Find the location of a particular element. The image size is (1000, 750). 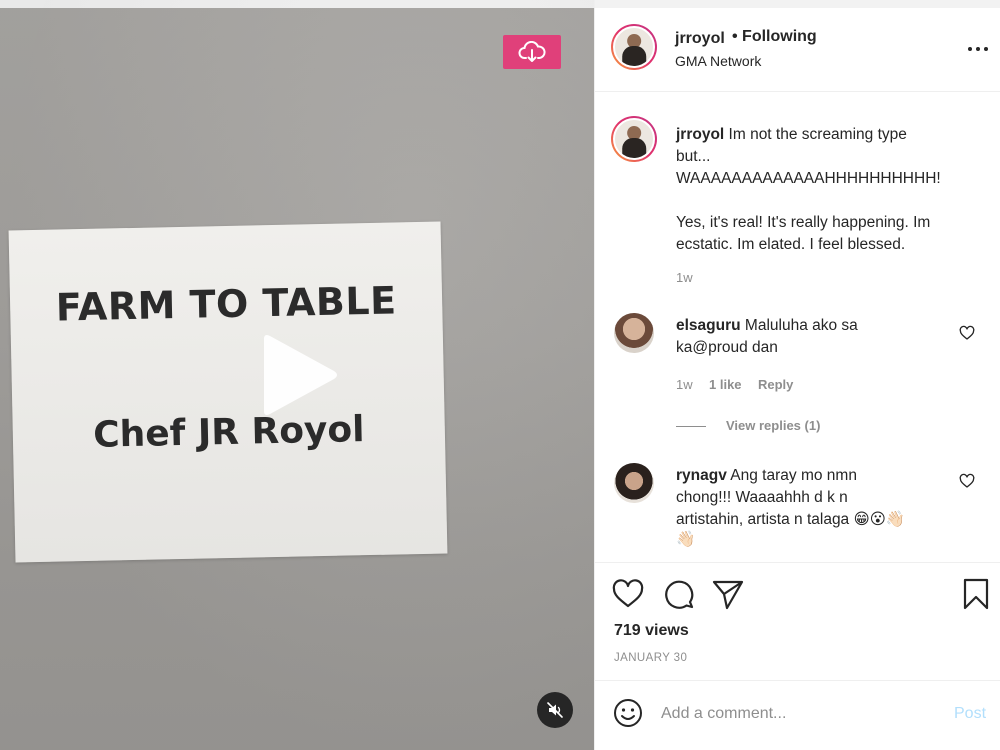

post-actions: 719 views JANUARY 30 is located at coordinates (797, 621).